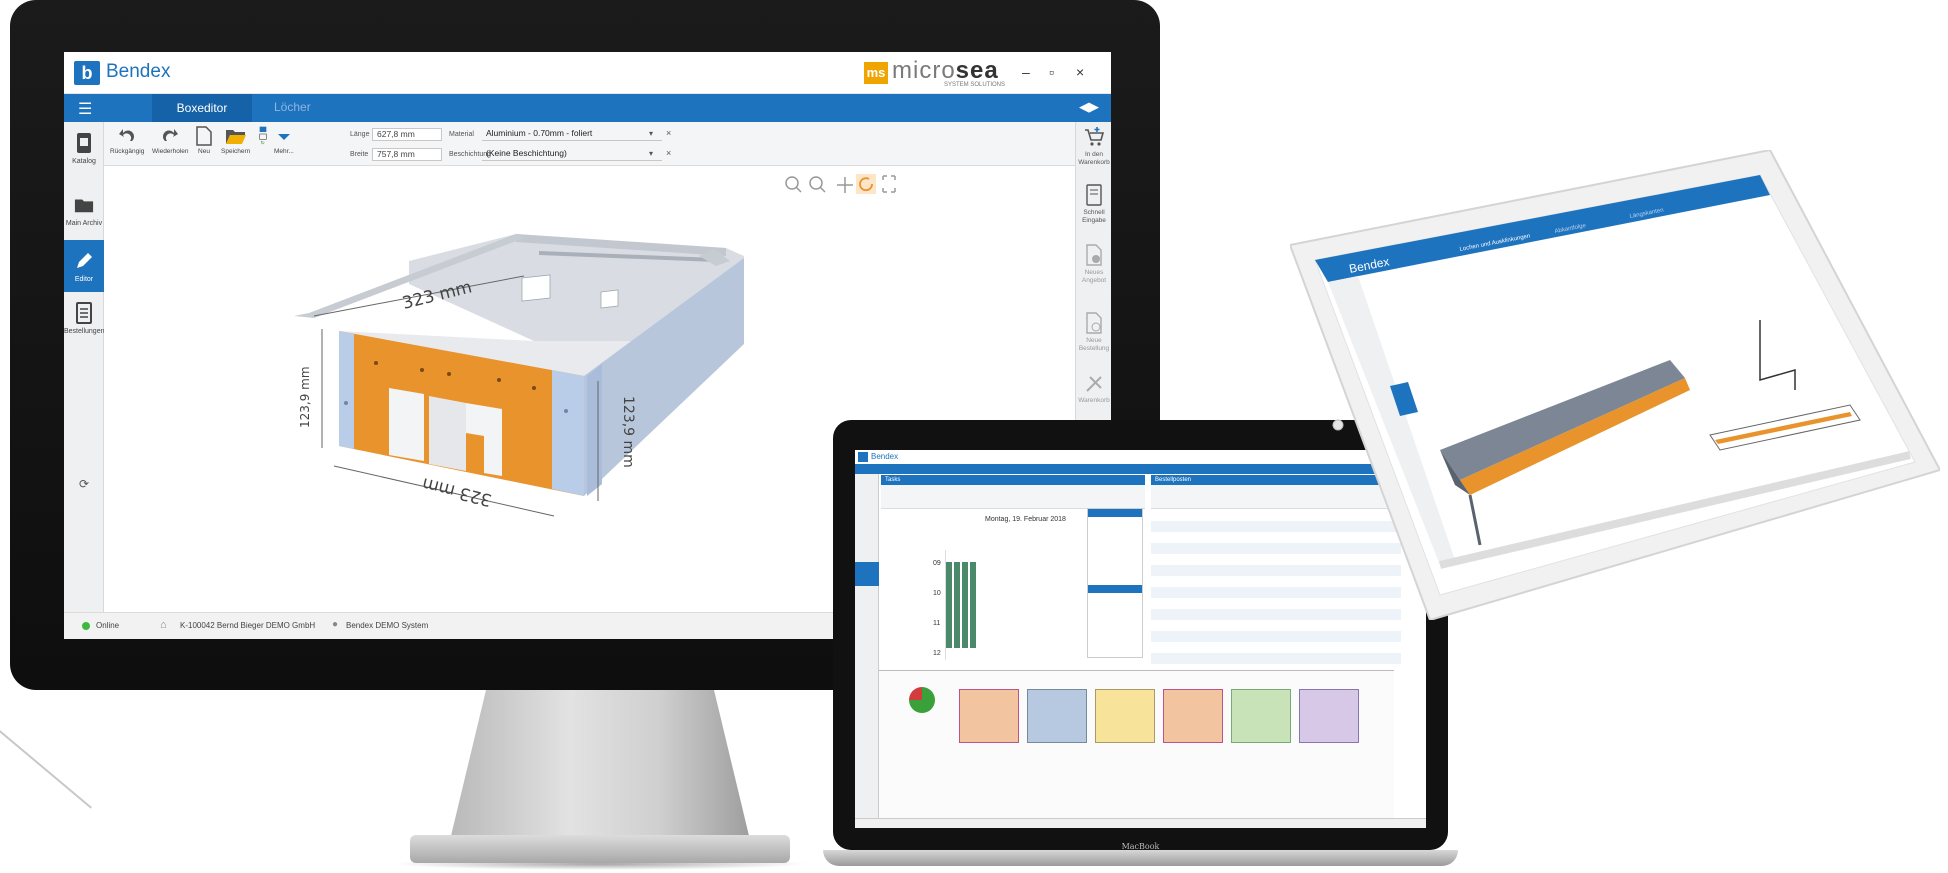 This screenshot has width=1948, height=873. Describe the element at coordinates (461, 134) in the screenshot. I see `material-label: Material` at that location.